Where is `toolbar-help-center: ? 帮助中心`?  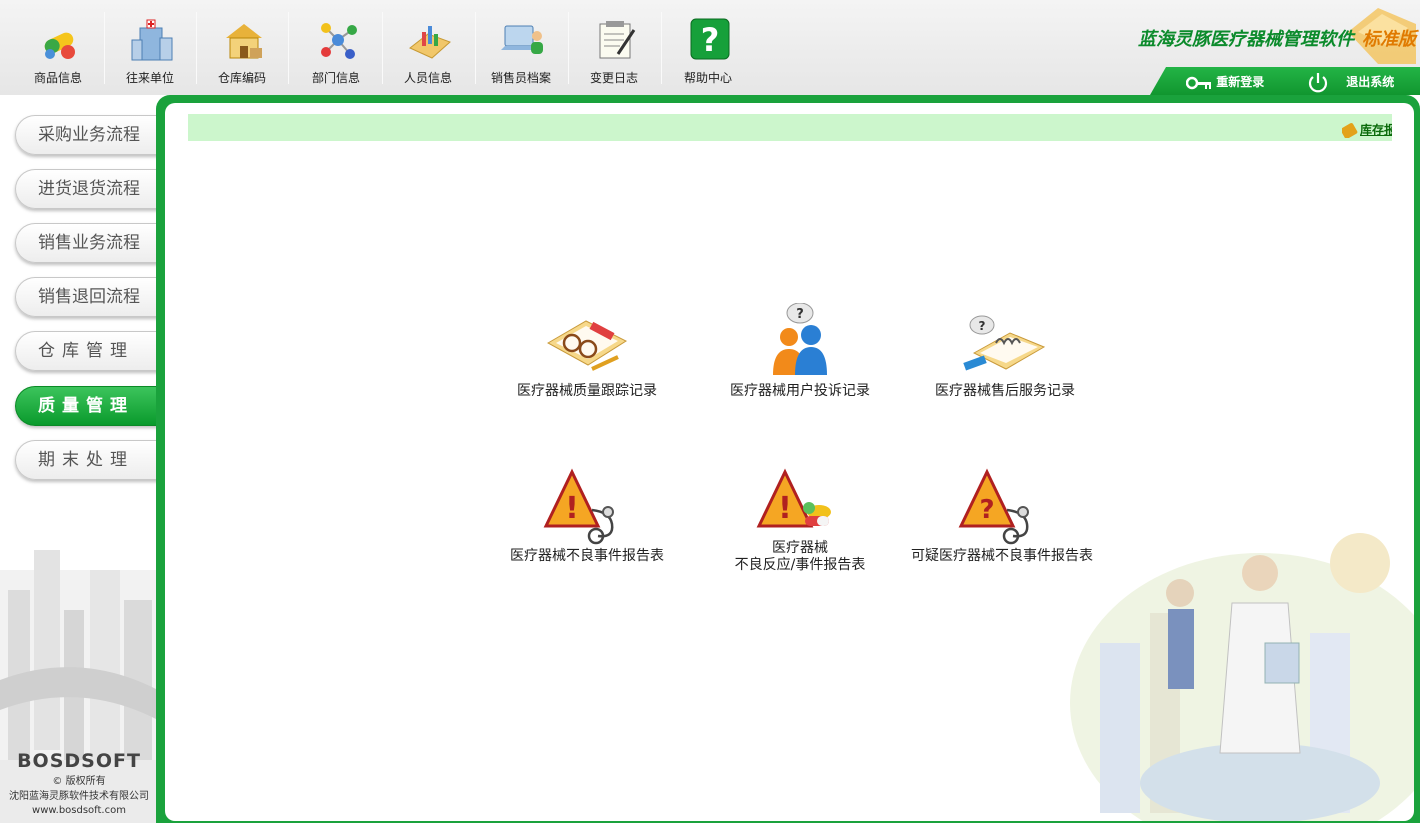 toolbar-help-center: ? 帮助中心 is located at coordinates (708, 48).